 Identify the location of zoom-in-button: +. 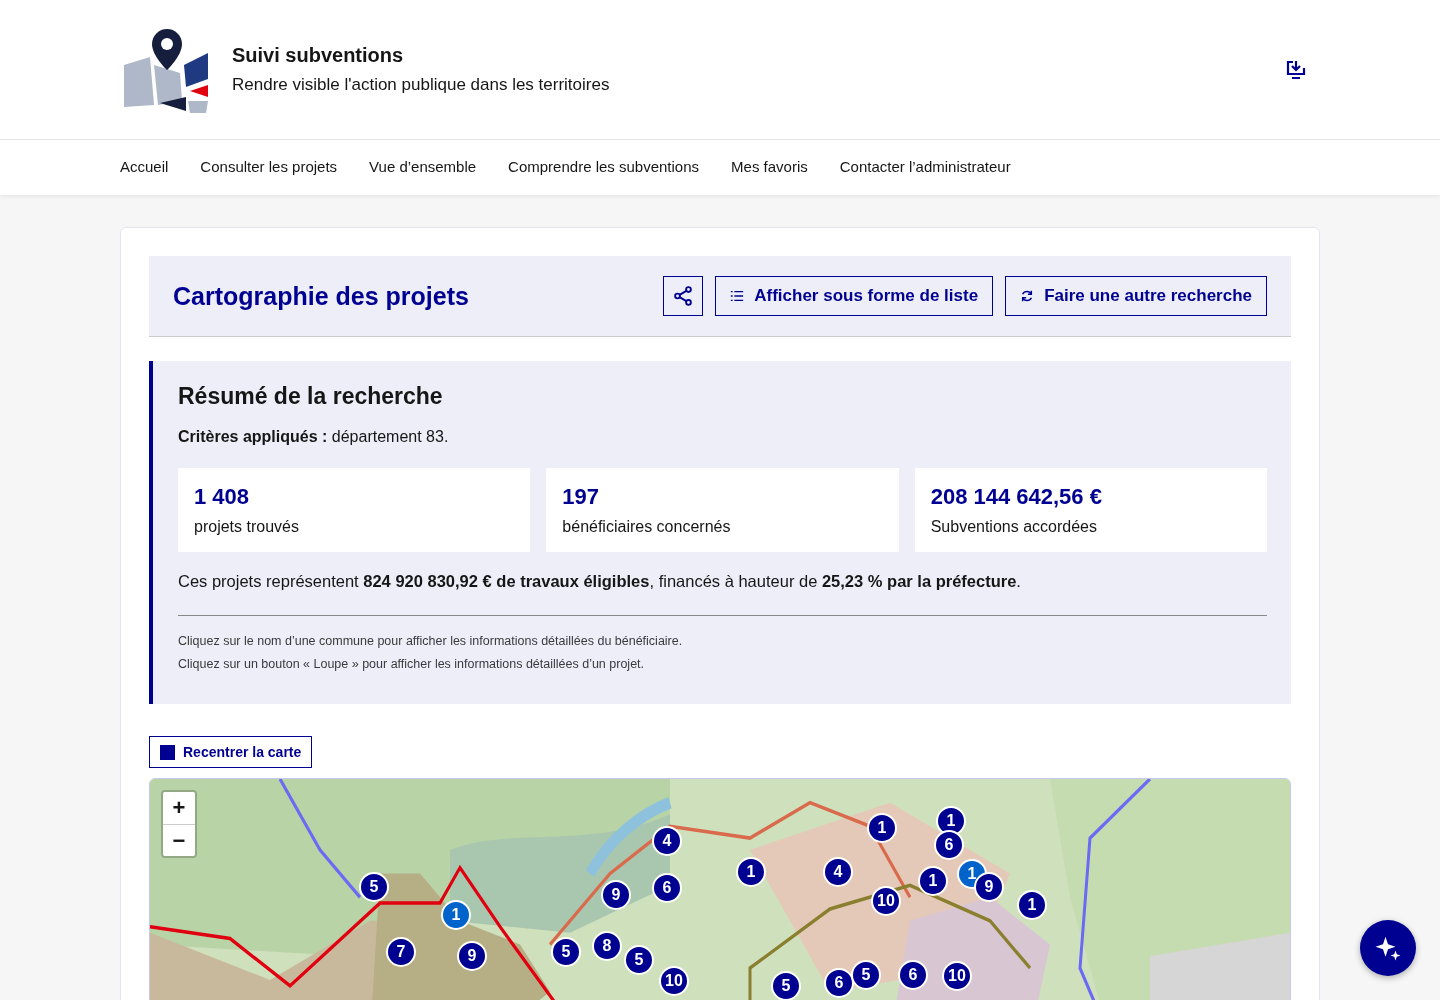
(179, 808).